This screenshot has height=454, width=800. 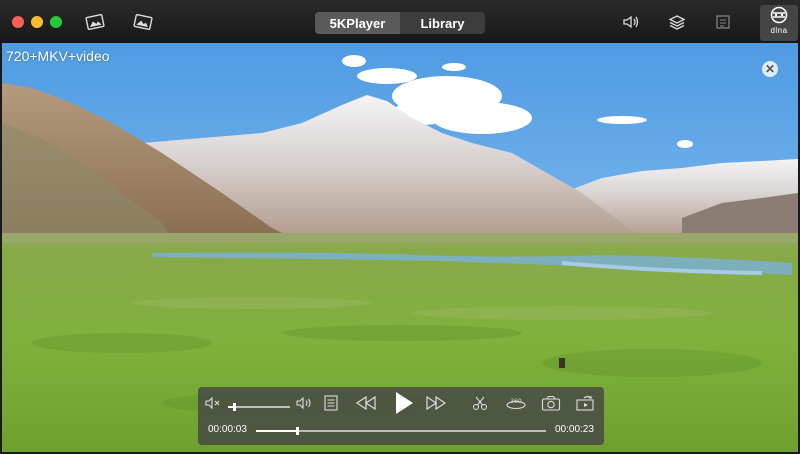 What do you see at coordinates (551, 403) in the screenshot?
I see `snapshot-icon` at bounding box center [551, 403].